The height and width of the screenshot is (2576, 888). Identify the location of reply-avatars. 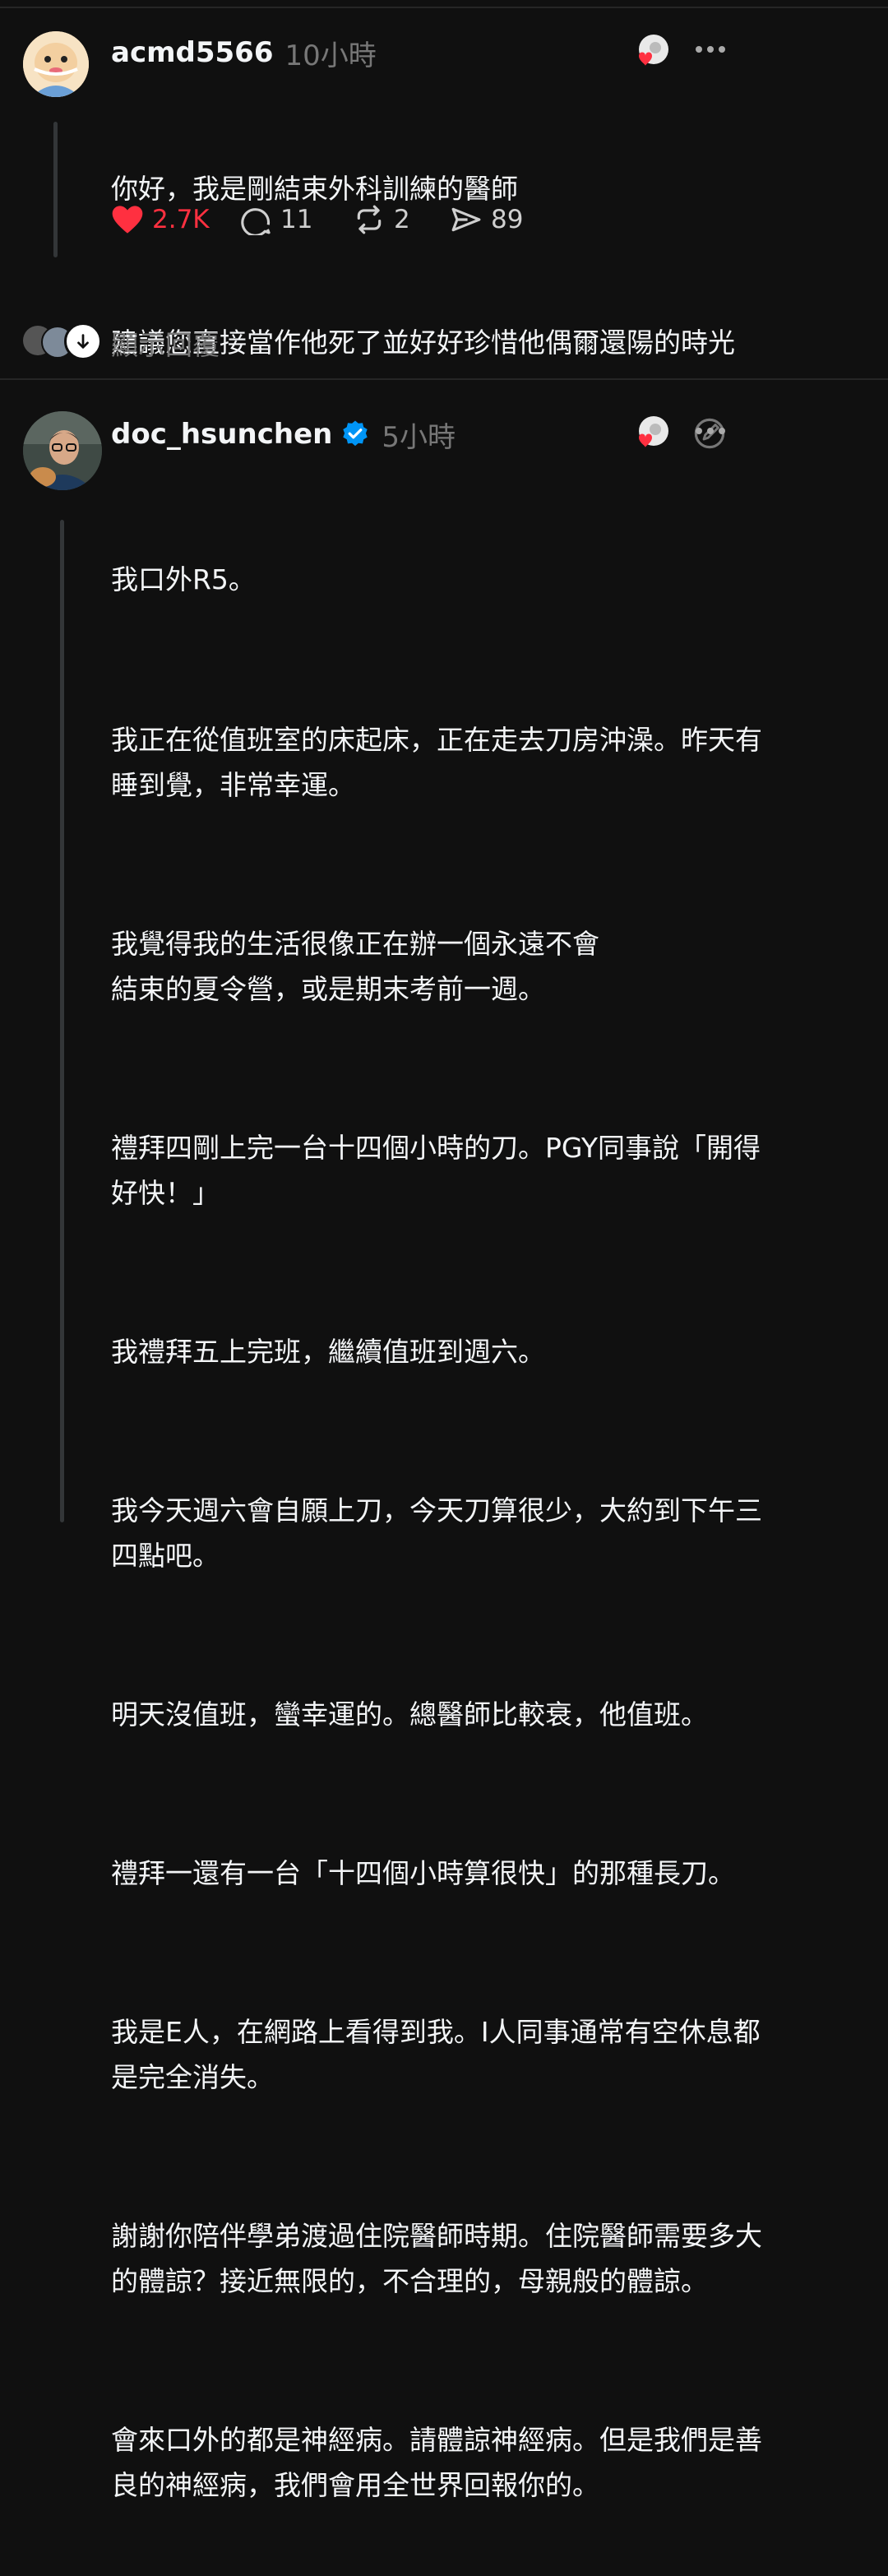
(64, 341).